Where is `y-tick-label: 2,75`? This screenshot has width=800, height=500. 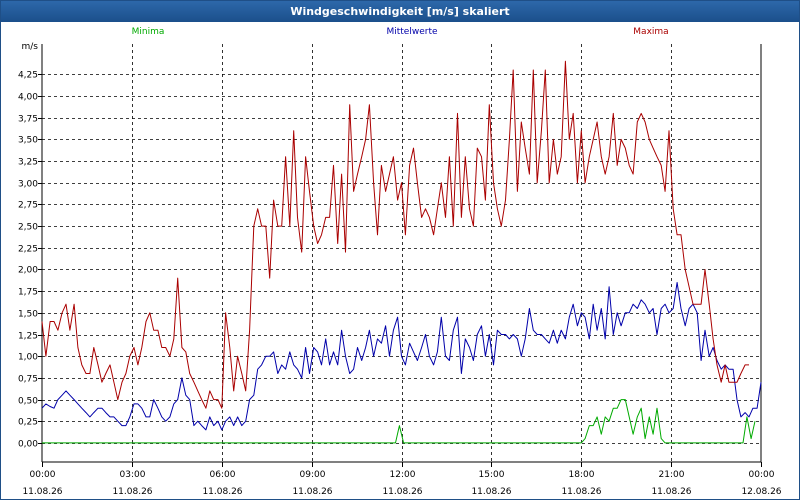
y-tick-label: 2,75 is located at coordinates (28, 206).